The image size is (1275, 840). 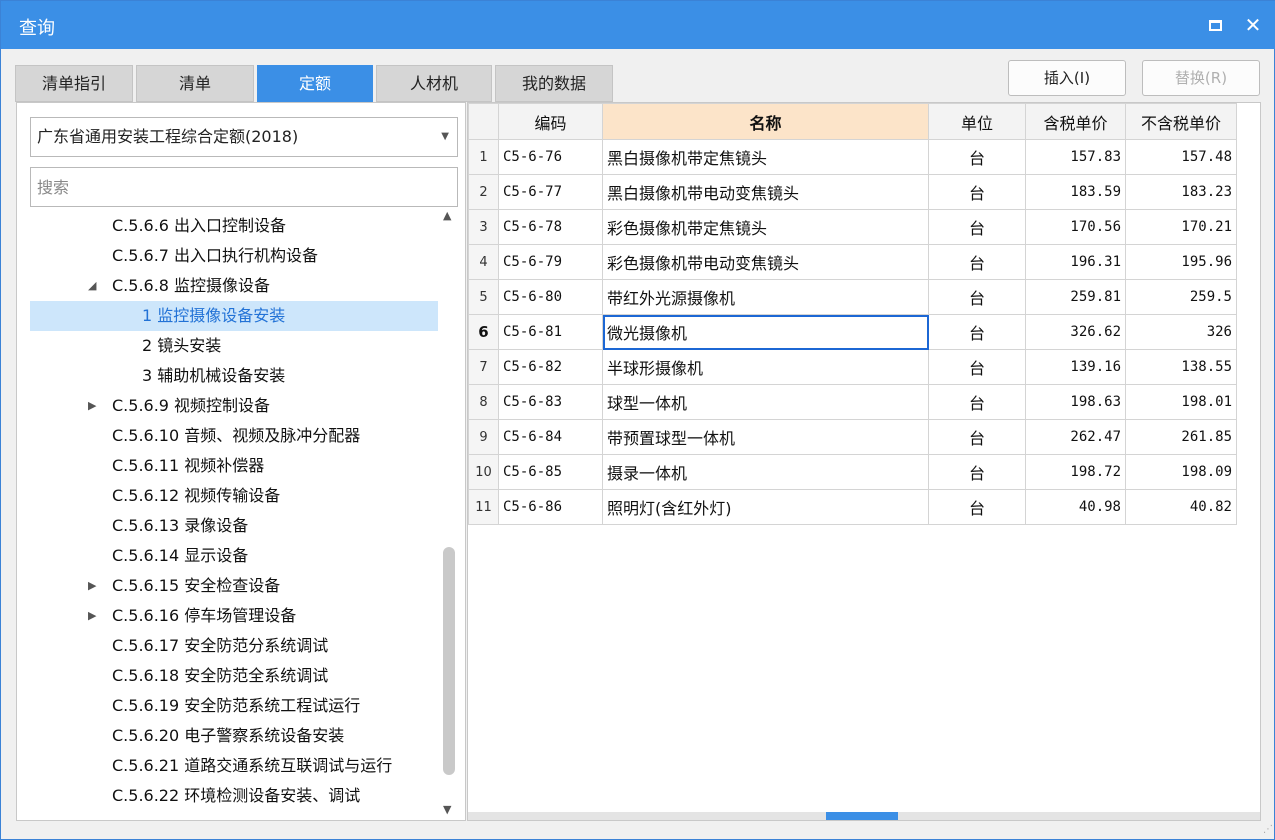 I want to click on table-row: 5 C5-6-80 带红外光源摄像机台 259.81 259.5, so click(x=852, y=297).